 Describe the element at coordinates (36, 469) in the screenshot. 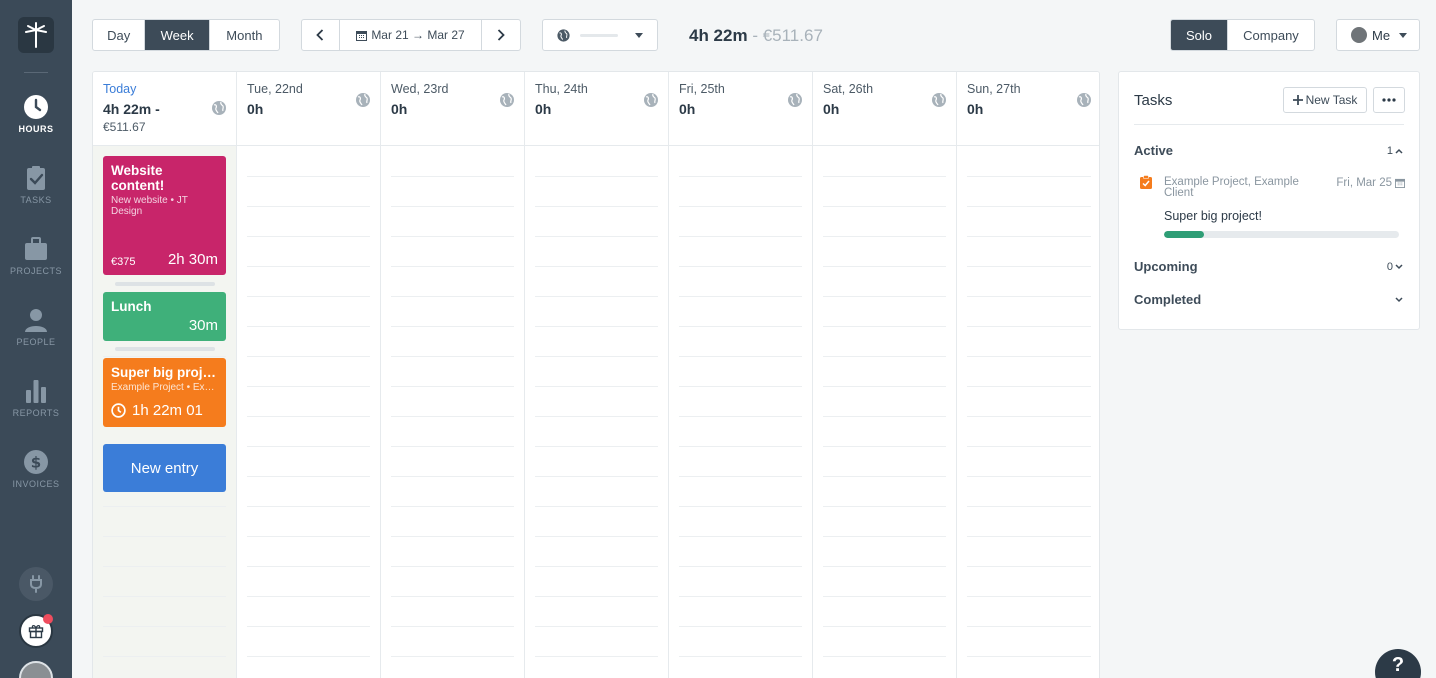

I see `sidebar-item-invoices: $ INVOICES` at that location.